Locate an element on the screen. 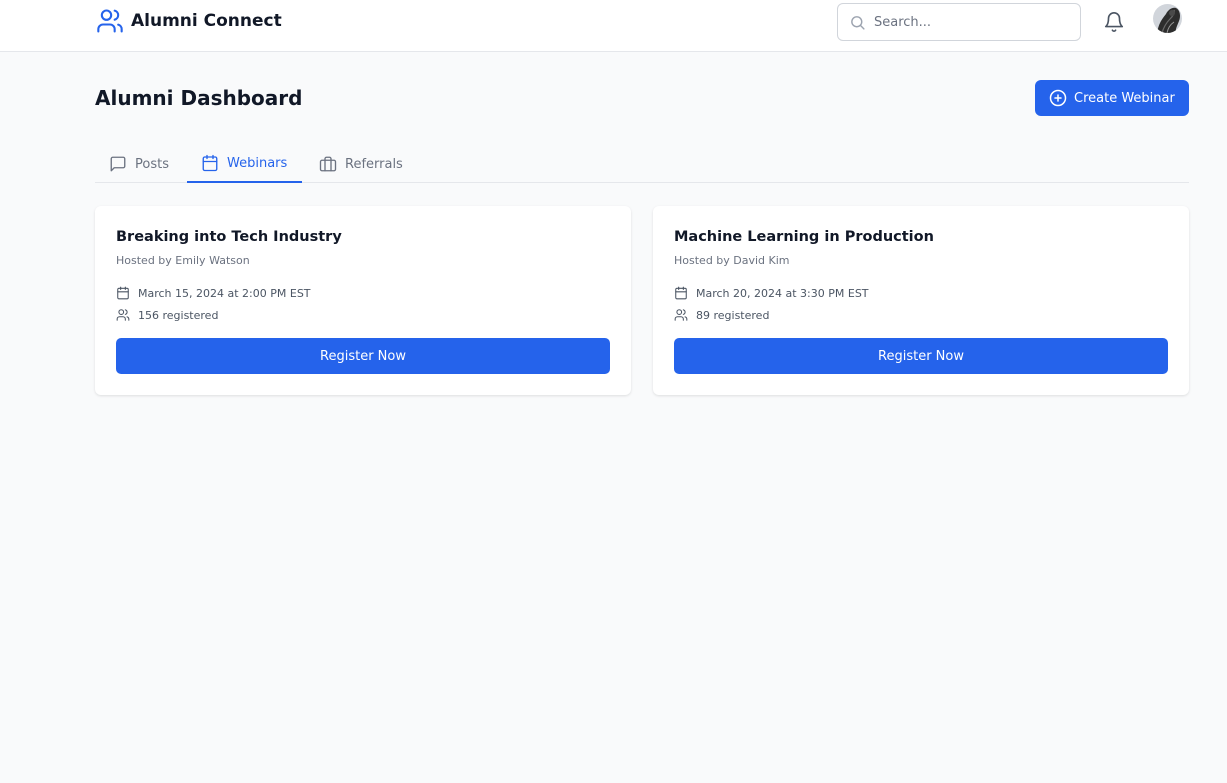  search-box is located at coordinates (959, 22).